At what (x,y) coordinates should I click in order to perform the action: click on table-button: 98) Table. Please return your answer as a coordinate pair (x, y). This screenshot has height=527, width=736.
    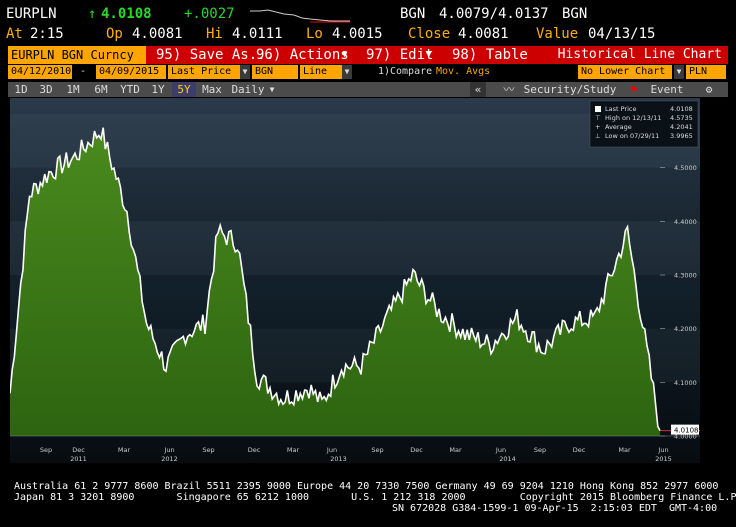
    Looking at the image, I should click on (490, 55).